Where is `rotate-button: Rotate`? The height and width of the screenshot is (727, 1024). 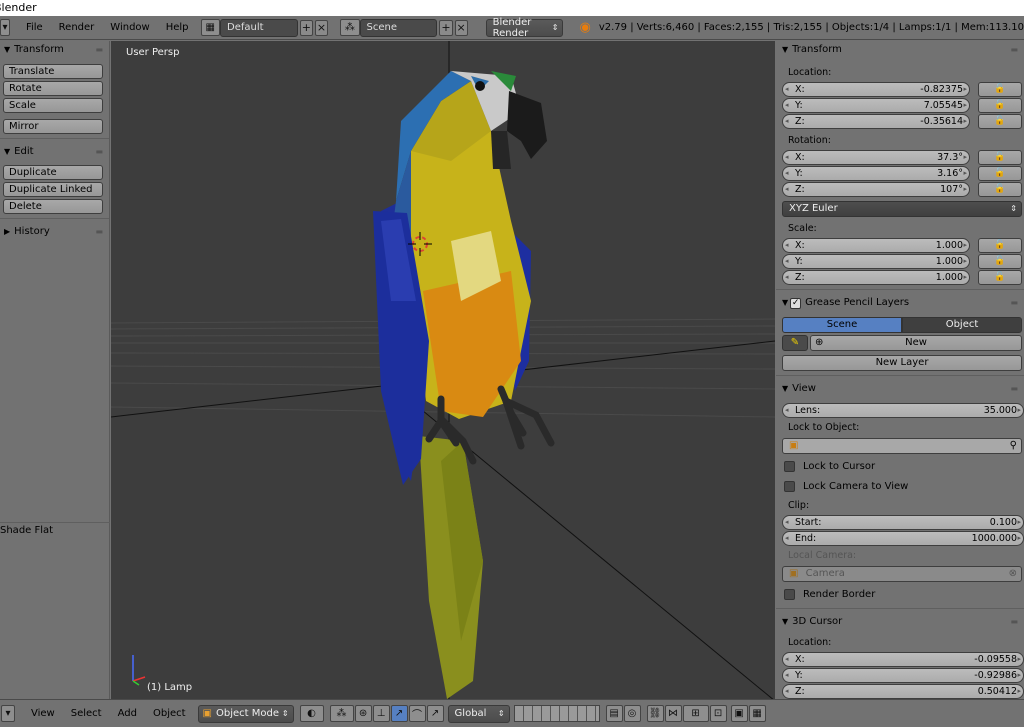 rotate-button: Rotate is located at coordinates (53, 88).